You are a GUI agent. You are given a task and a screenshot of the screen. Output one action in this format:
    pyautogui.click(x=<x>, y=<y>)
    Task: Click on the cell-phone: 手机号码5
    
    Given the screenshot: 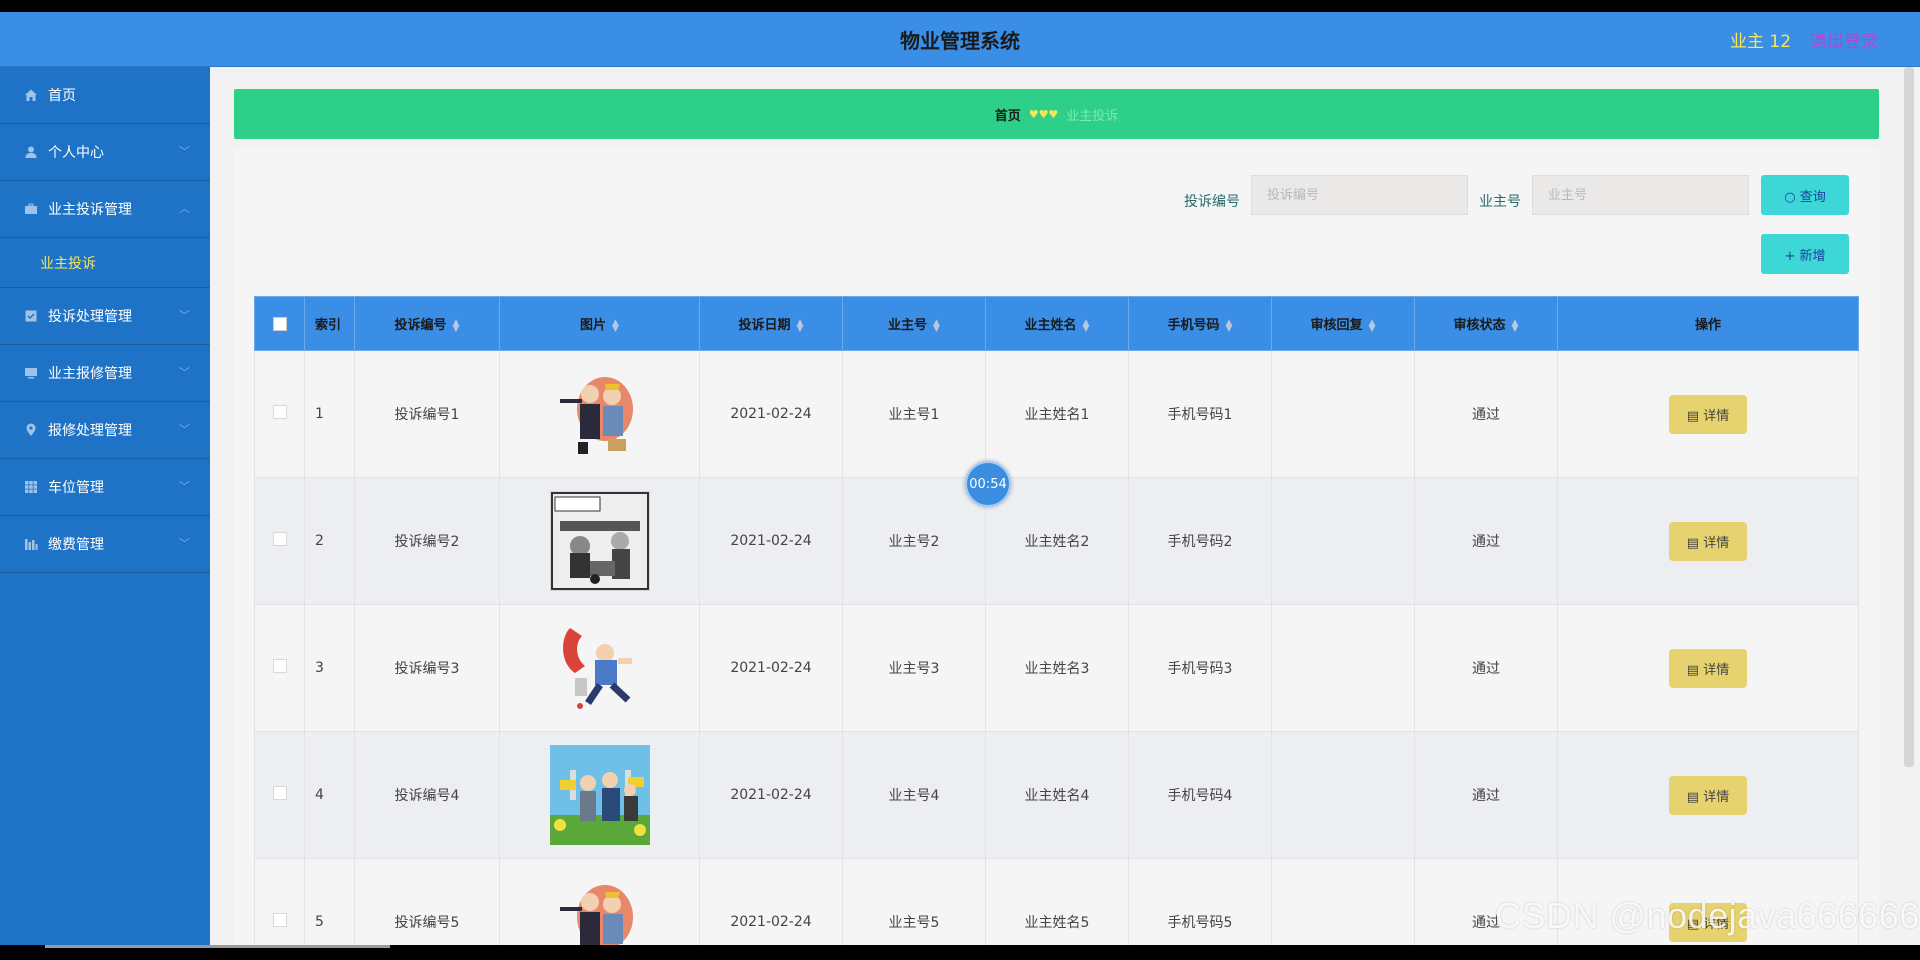 What is the action you would take?
    pyautogui.click(x=1200, y=901)
    